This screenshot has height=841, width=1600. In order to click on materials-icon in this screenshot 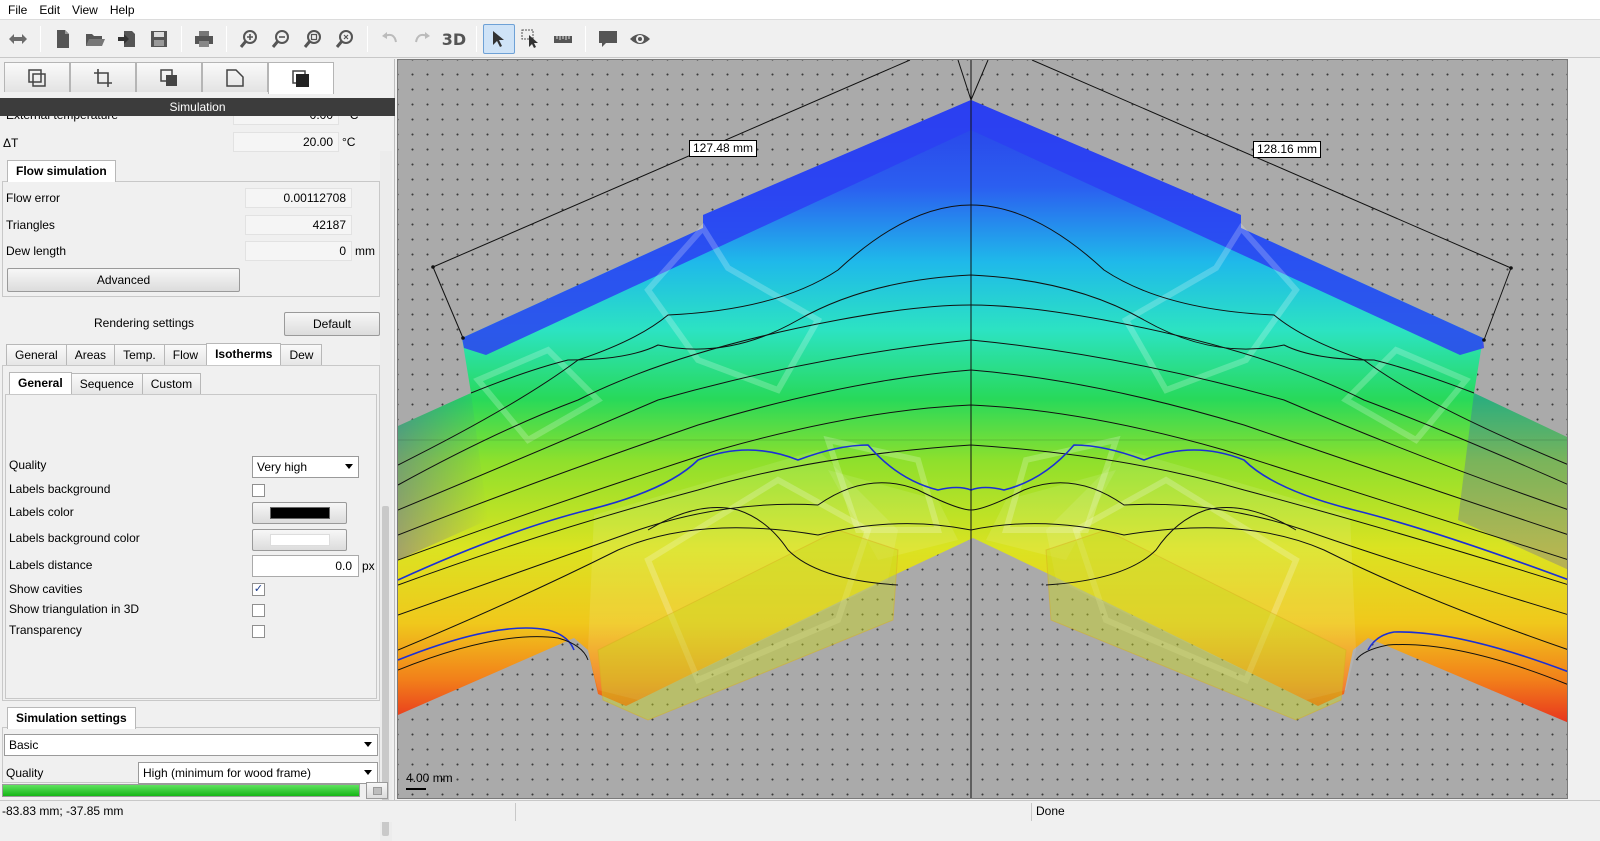, I will do `click(168, 77)`.